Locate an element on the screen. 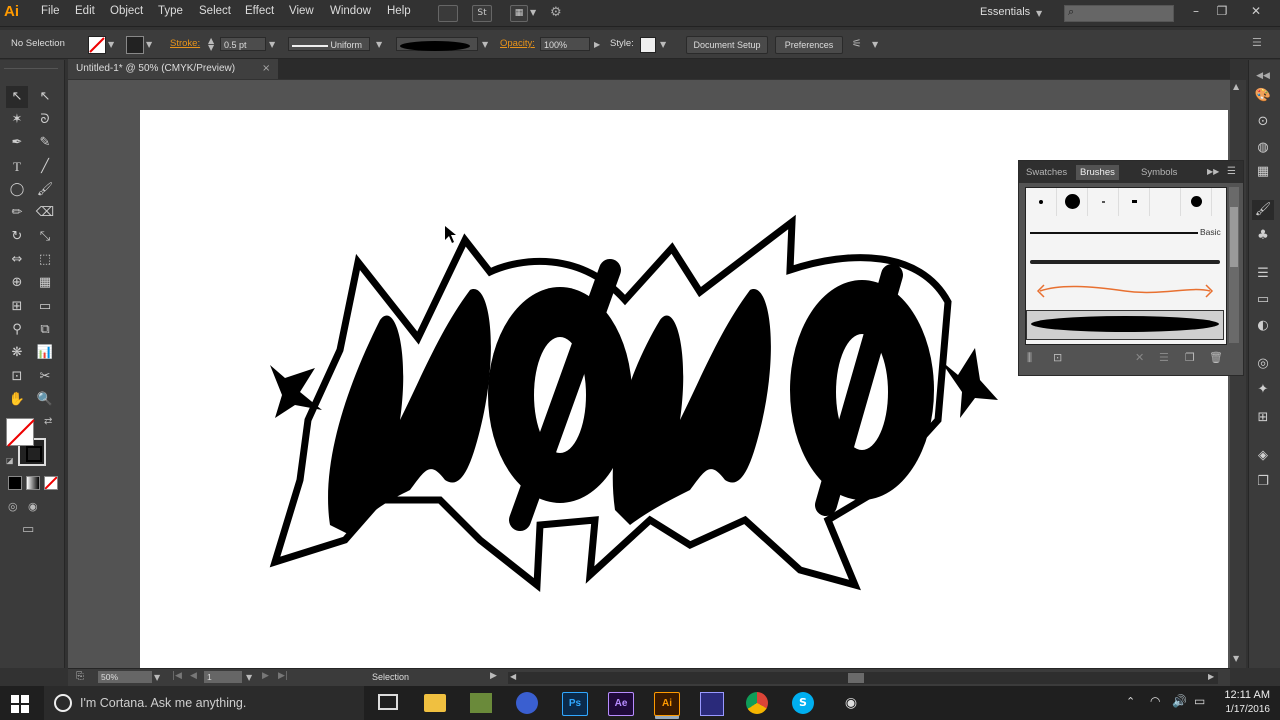 Image resolution: width=1280 pixels, height=720 pixels. appearance-panel-icon: ◎ is located at coordinates (1263, 364).